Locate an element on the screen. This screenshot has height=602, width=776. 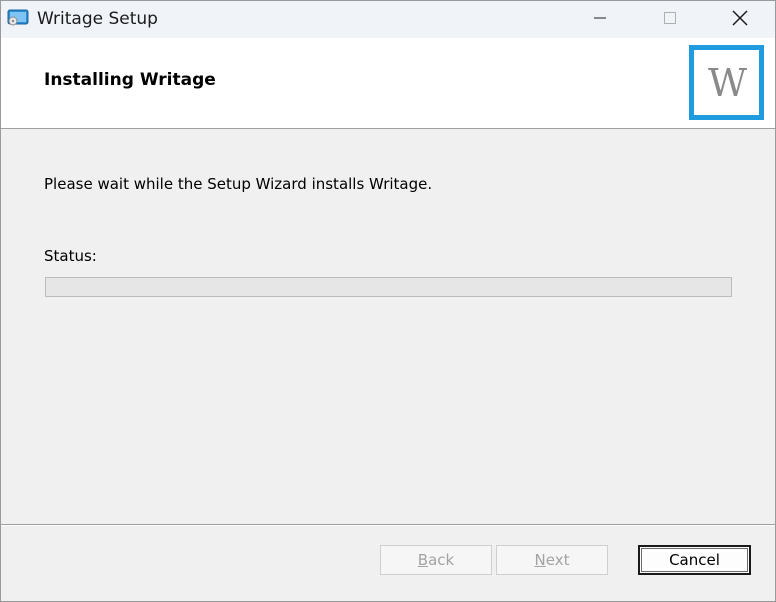
back-label-text: Back is located at coordinates (436, 560).